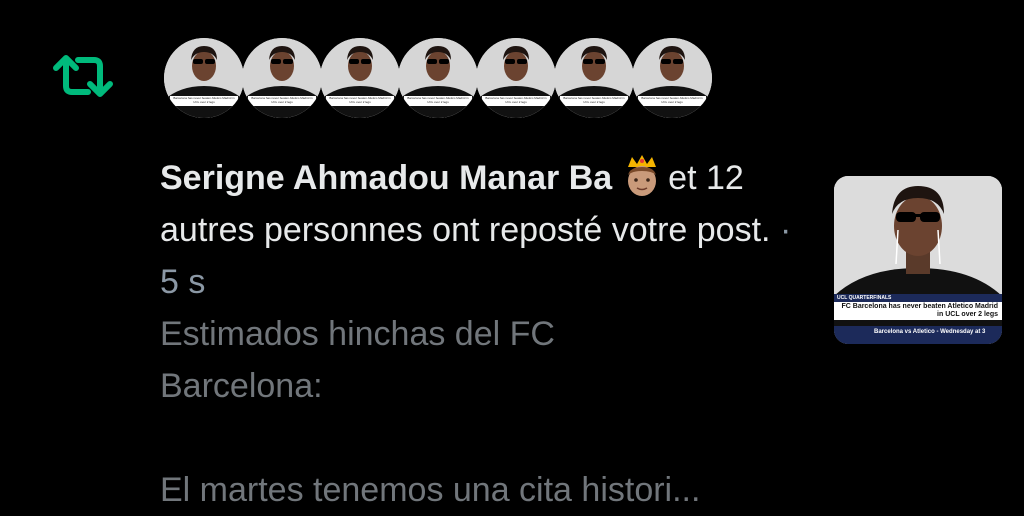  What do you see at coordinates (918, 335) in the screenshot?
I see `thumbnail-ticker: Barcelona vs Atletico - Wednesday at 3` at bounding box center [918, 335].